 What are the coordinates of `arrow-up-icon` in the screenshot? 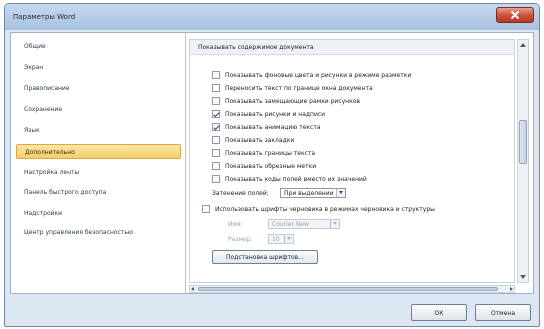 It's located at (523, 45).